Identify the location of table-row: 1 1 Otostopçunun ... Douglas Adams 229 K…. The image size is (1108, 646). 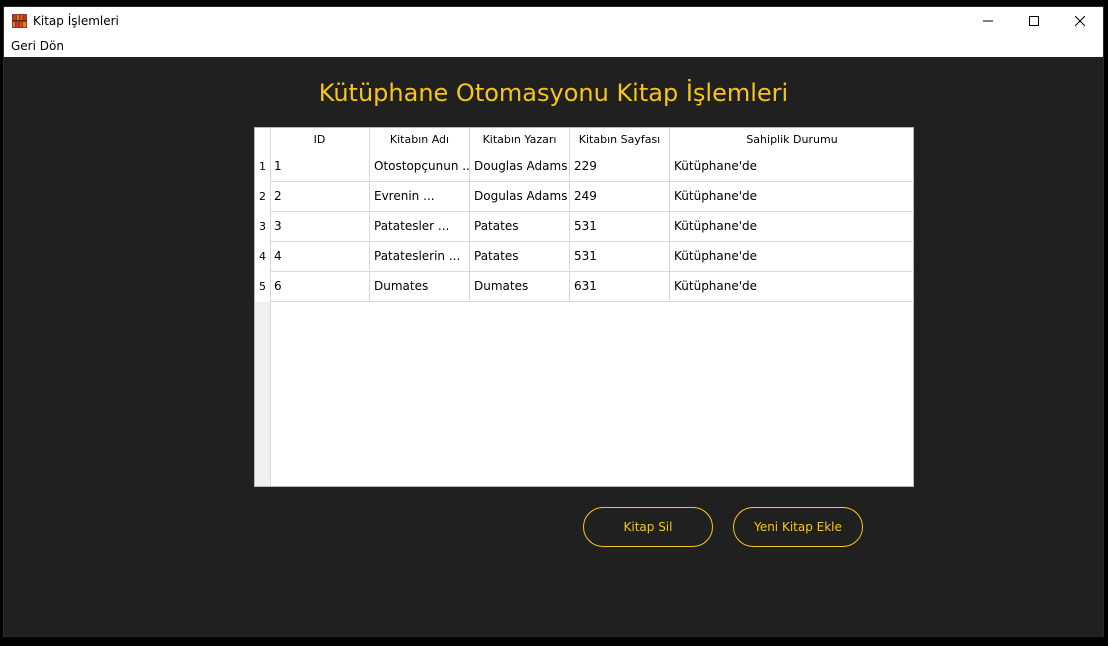
(584, 167).